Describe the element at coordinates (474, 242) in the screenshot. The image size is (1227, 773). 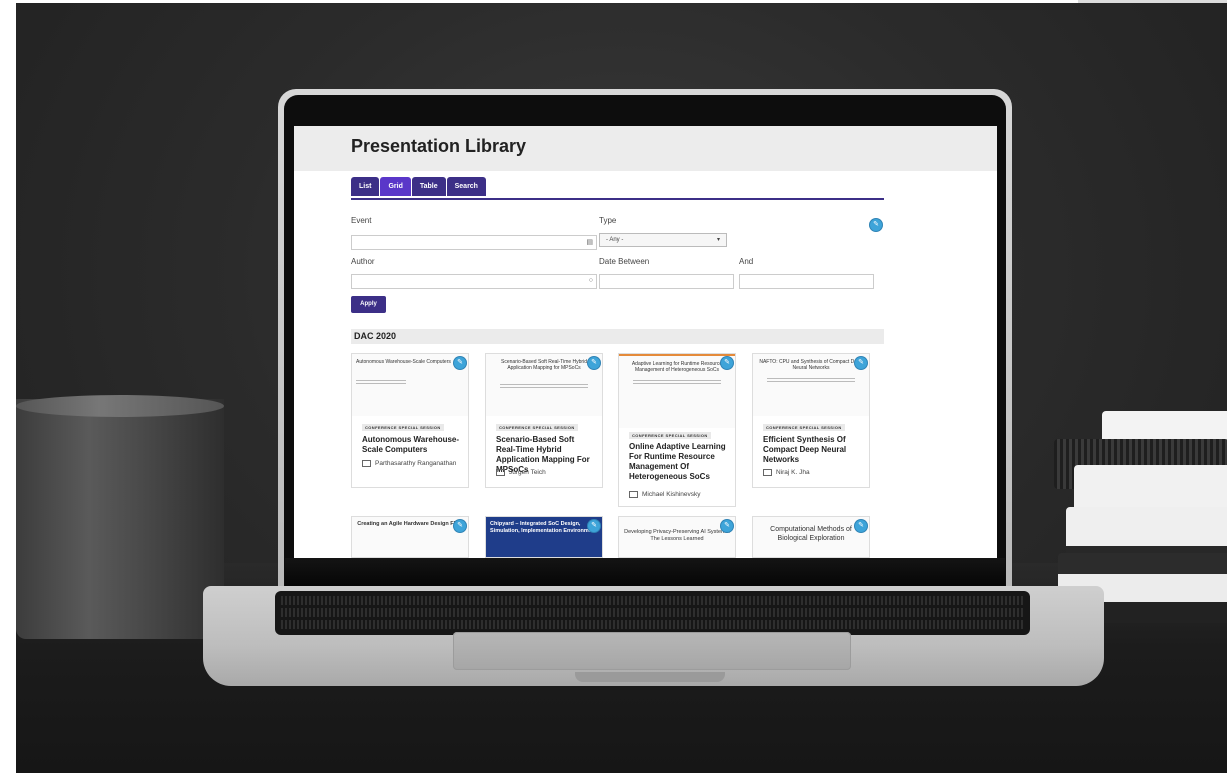
I see `event-input: ▤` at that location.